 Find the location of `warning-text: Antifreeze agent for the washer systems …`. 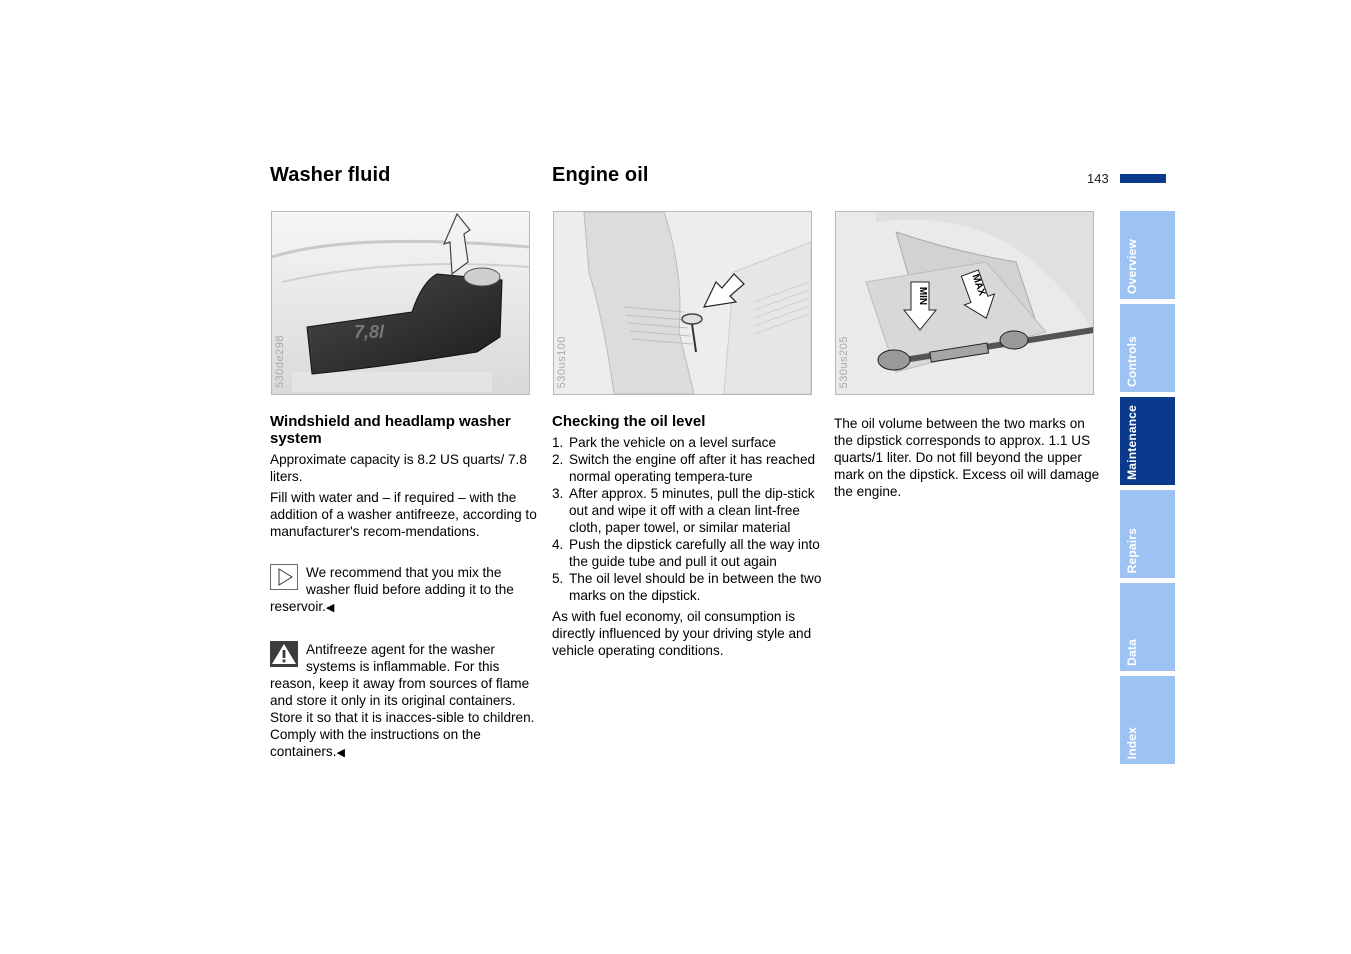

warning-text: Antifreeze agent for the washer systems … is located at coordinates (402, 700).